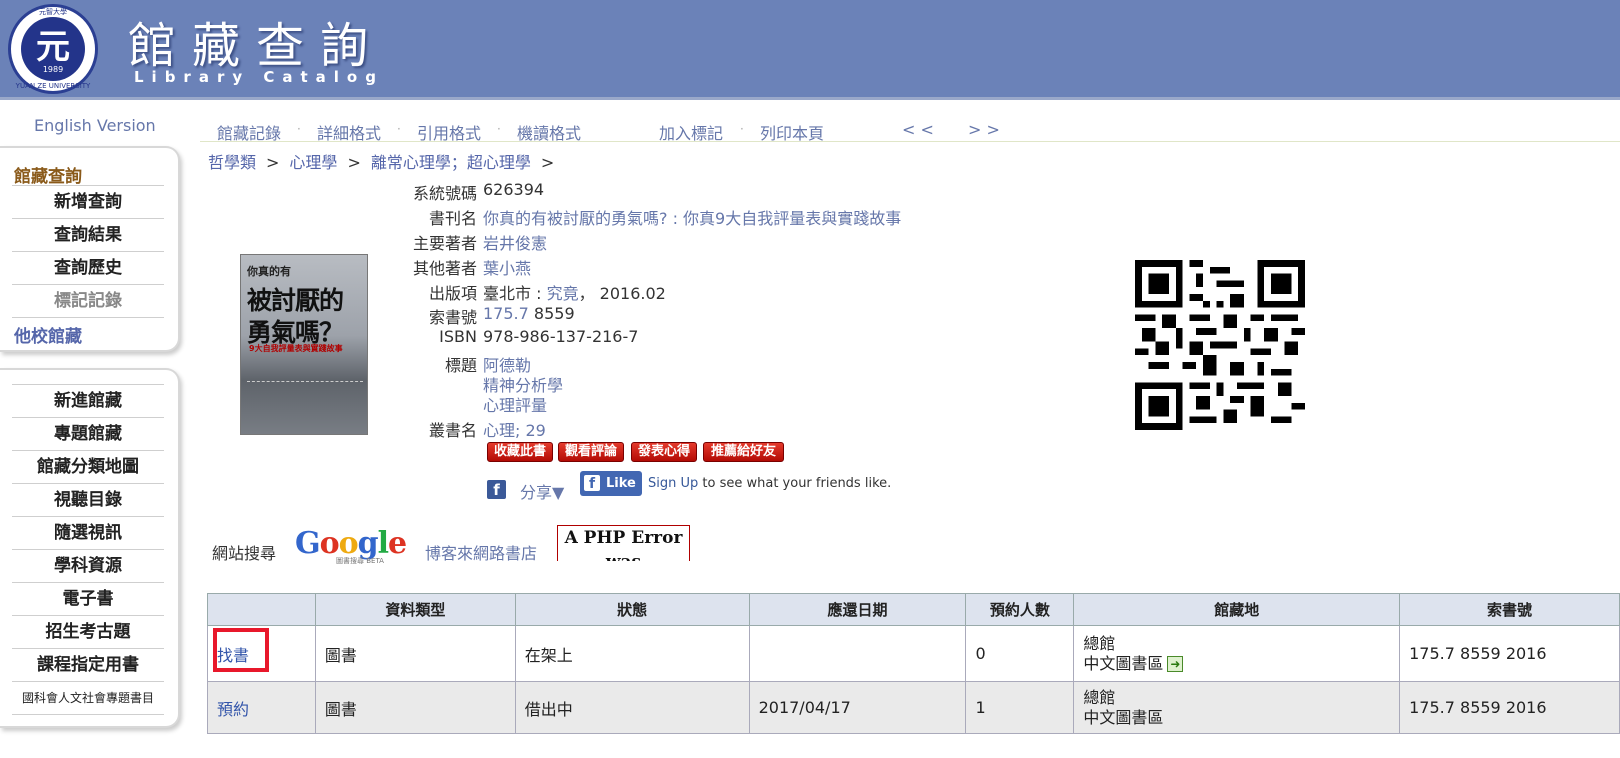 The width and height of the screenshot is (1620, 758). I want to click on sidebar-item-search-history: 查詢歷史, so click(88, 268).